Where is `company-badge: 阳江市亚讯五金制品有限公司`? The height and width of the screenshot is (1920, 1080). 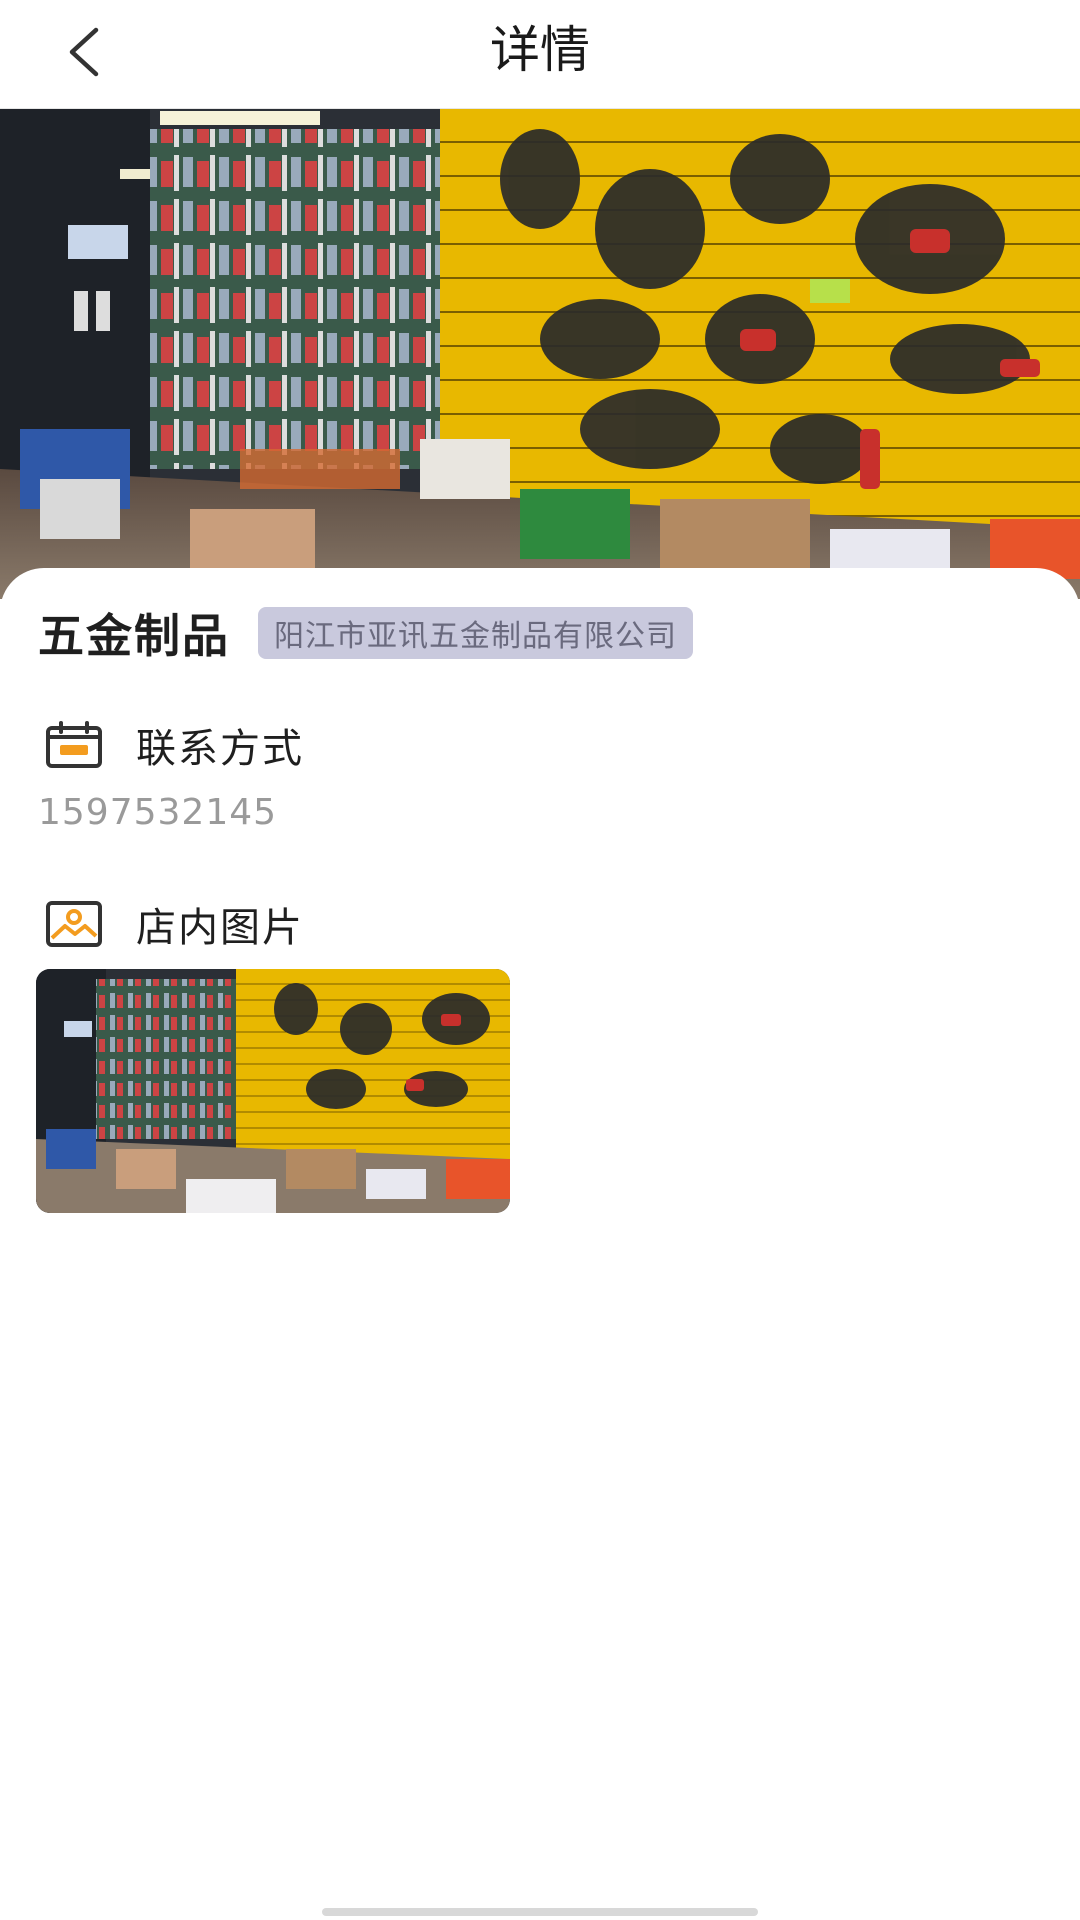 company-badge: 阳江市亚讯五金制品有限公司 is located at coordinates (475, 633).